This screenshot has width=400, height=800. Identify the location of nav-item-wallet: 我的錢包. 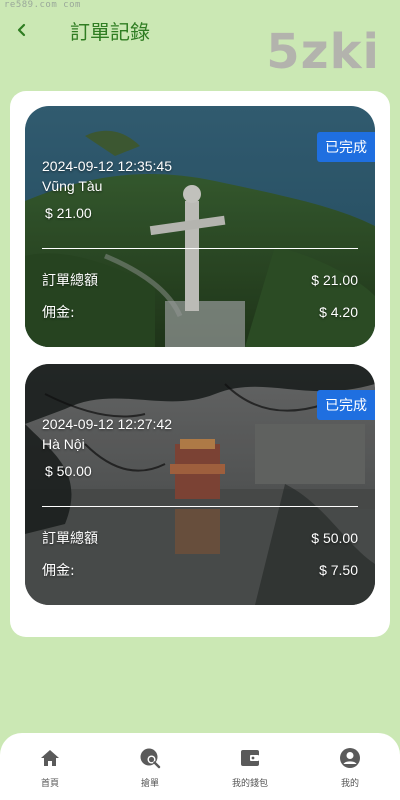
(250, 768).